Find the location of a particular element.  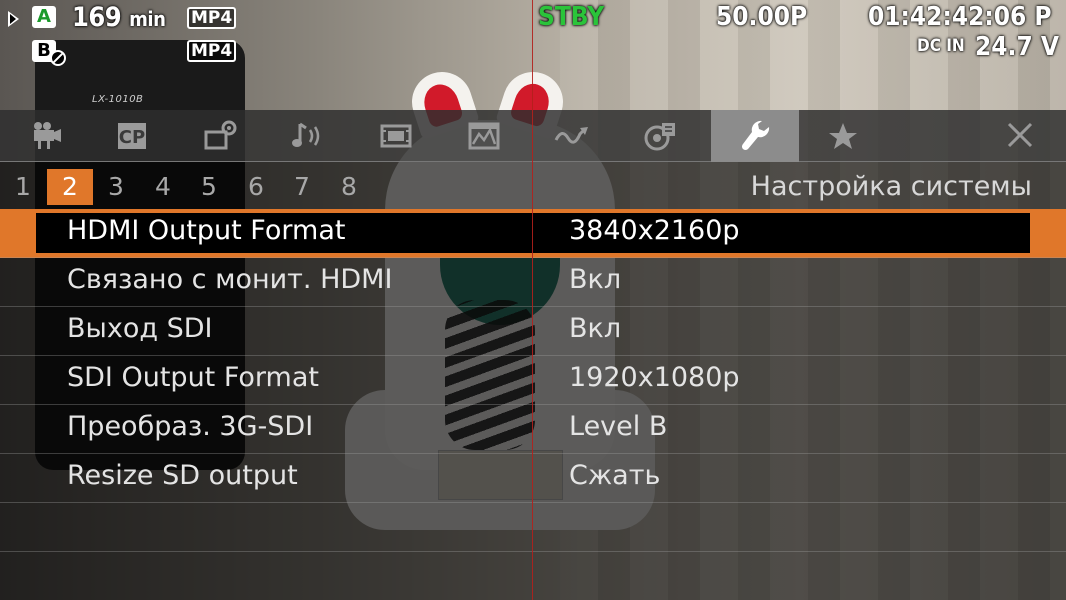

record-status: STBY is located at coordinates (571, 17).